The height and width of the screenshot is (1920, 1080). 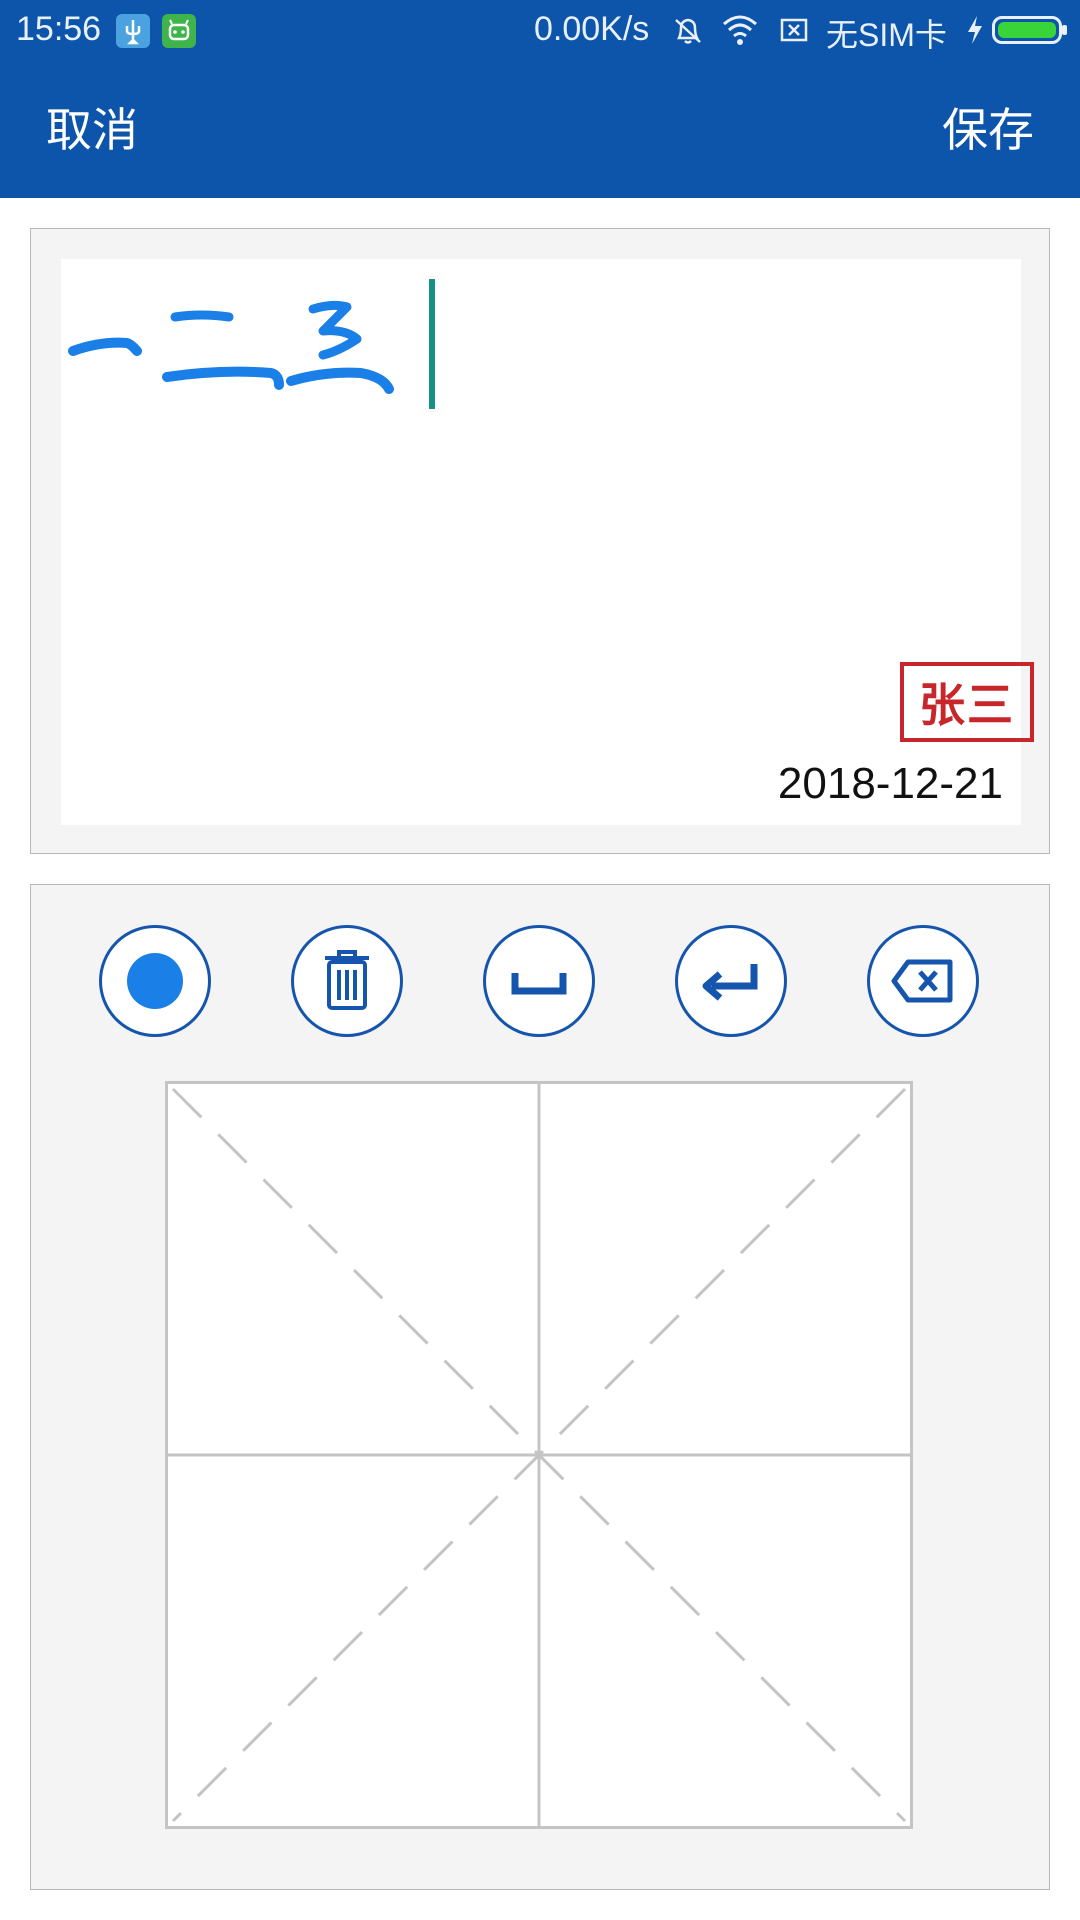 I want to click on sim-status: 无SIM卡, so click(x=886, y=35).